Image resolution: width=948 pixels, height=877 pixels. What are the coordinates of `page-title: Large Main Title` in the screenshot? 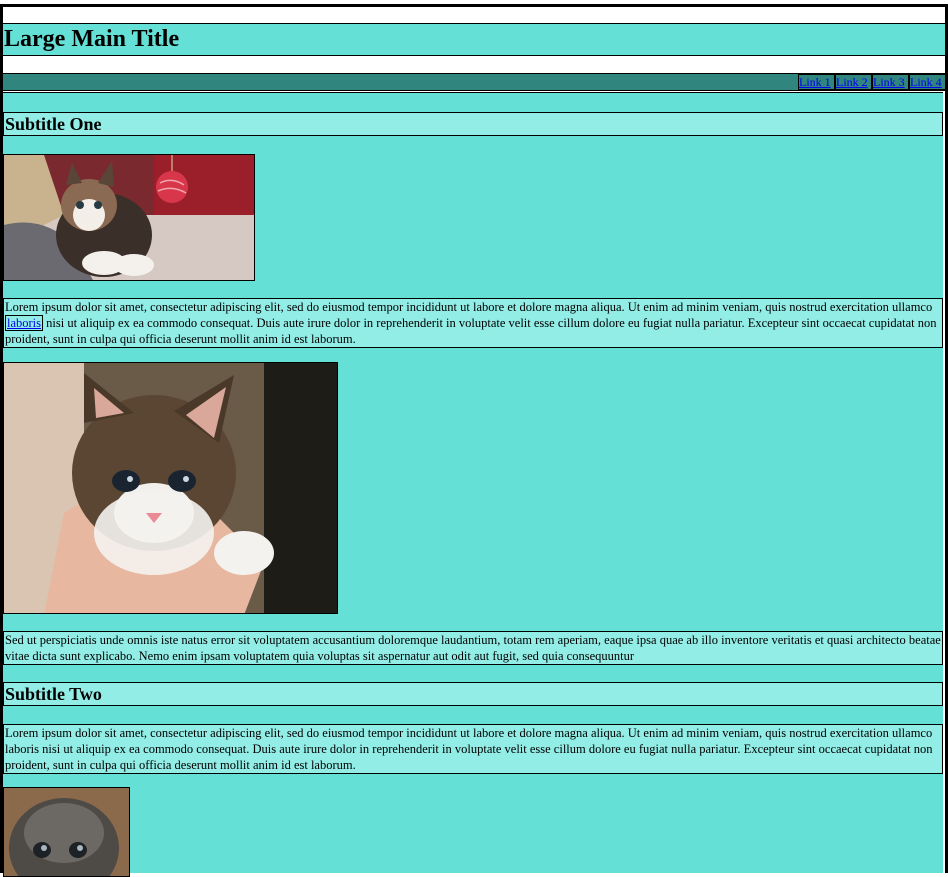 It's located at (92, 39).